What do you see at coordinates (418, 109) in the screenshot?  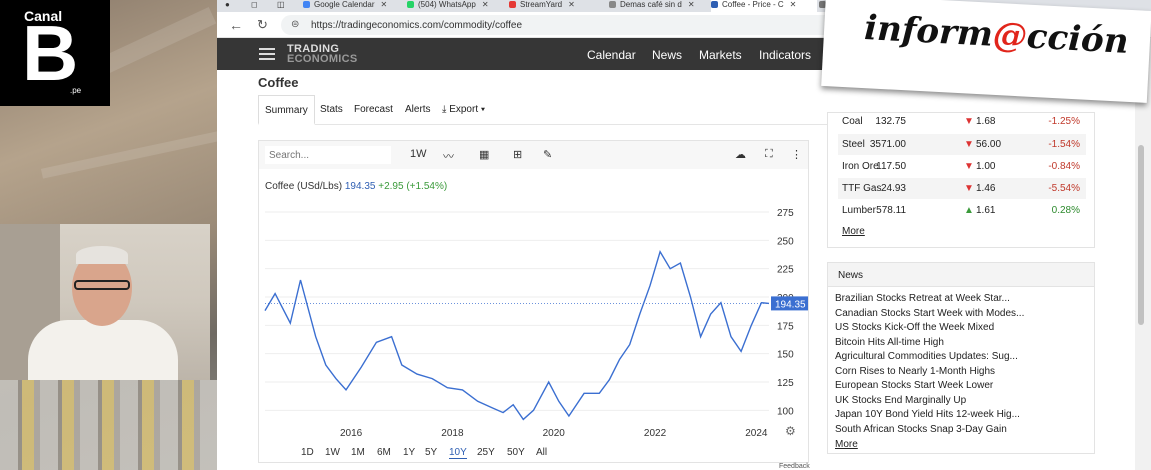 I see `tab-alerts: Alerts` at bounding box center [418, 109].